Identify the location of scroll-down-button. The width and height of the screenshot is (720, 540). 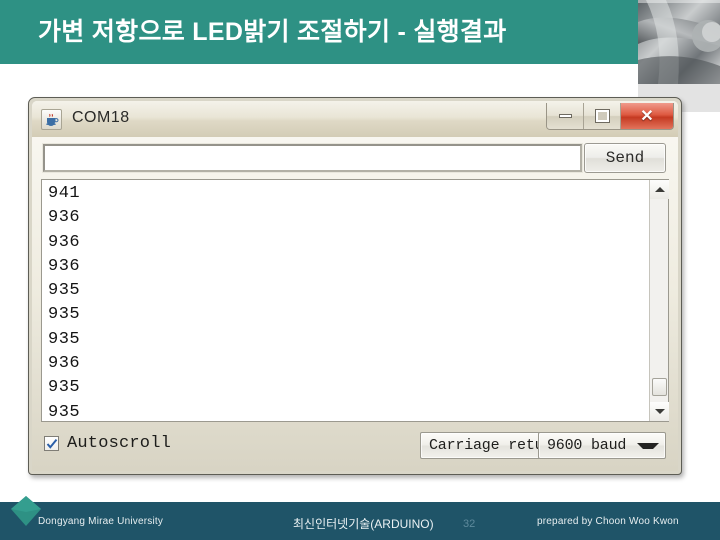
(659, 411).